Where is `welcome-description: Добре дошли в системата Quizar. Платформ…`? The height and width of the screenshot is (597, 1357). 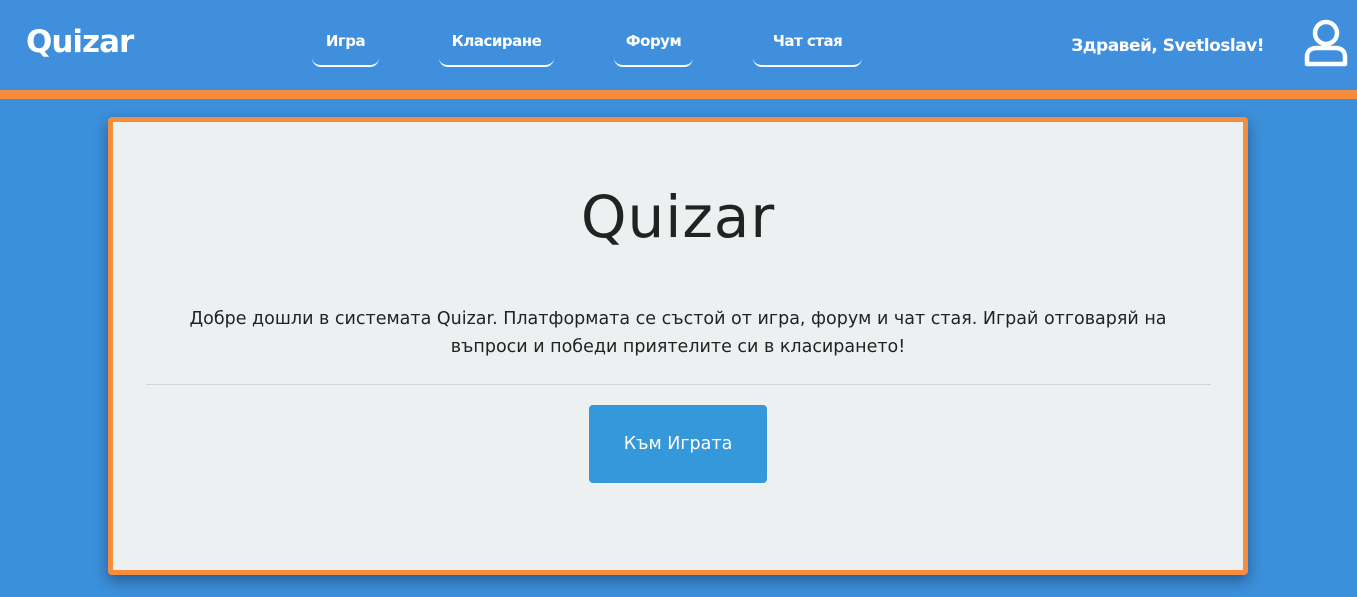
welcome-description: Добре дошли в системата Quizar. Платформ… is located at coordinates (678, 333).